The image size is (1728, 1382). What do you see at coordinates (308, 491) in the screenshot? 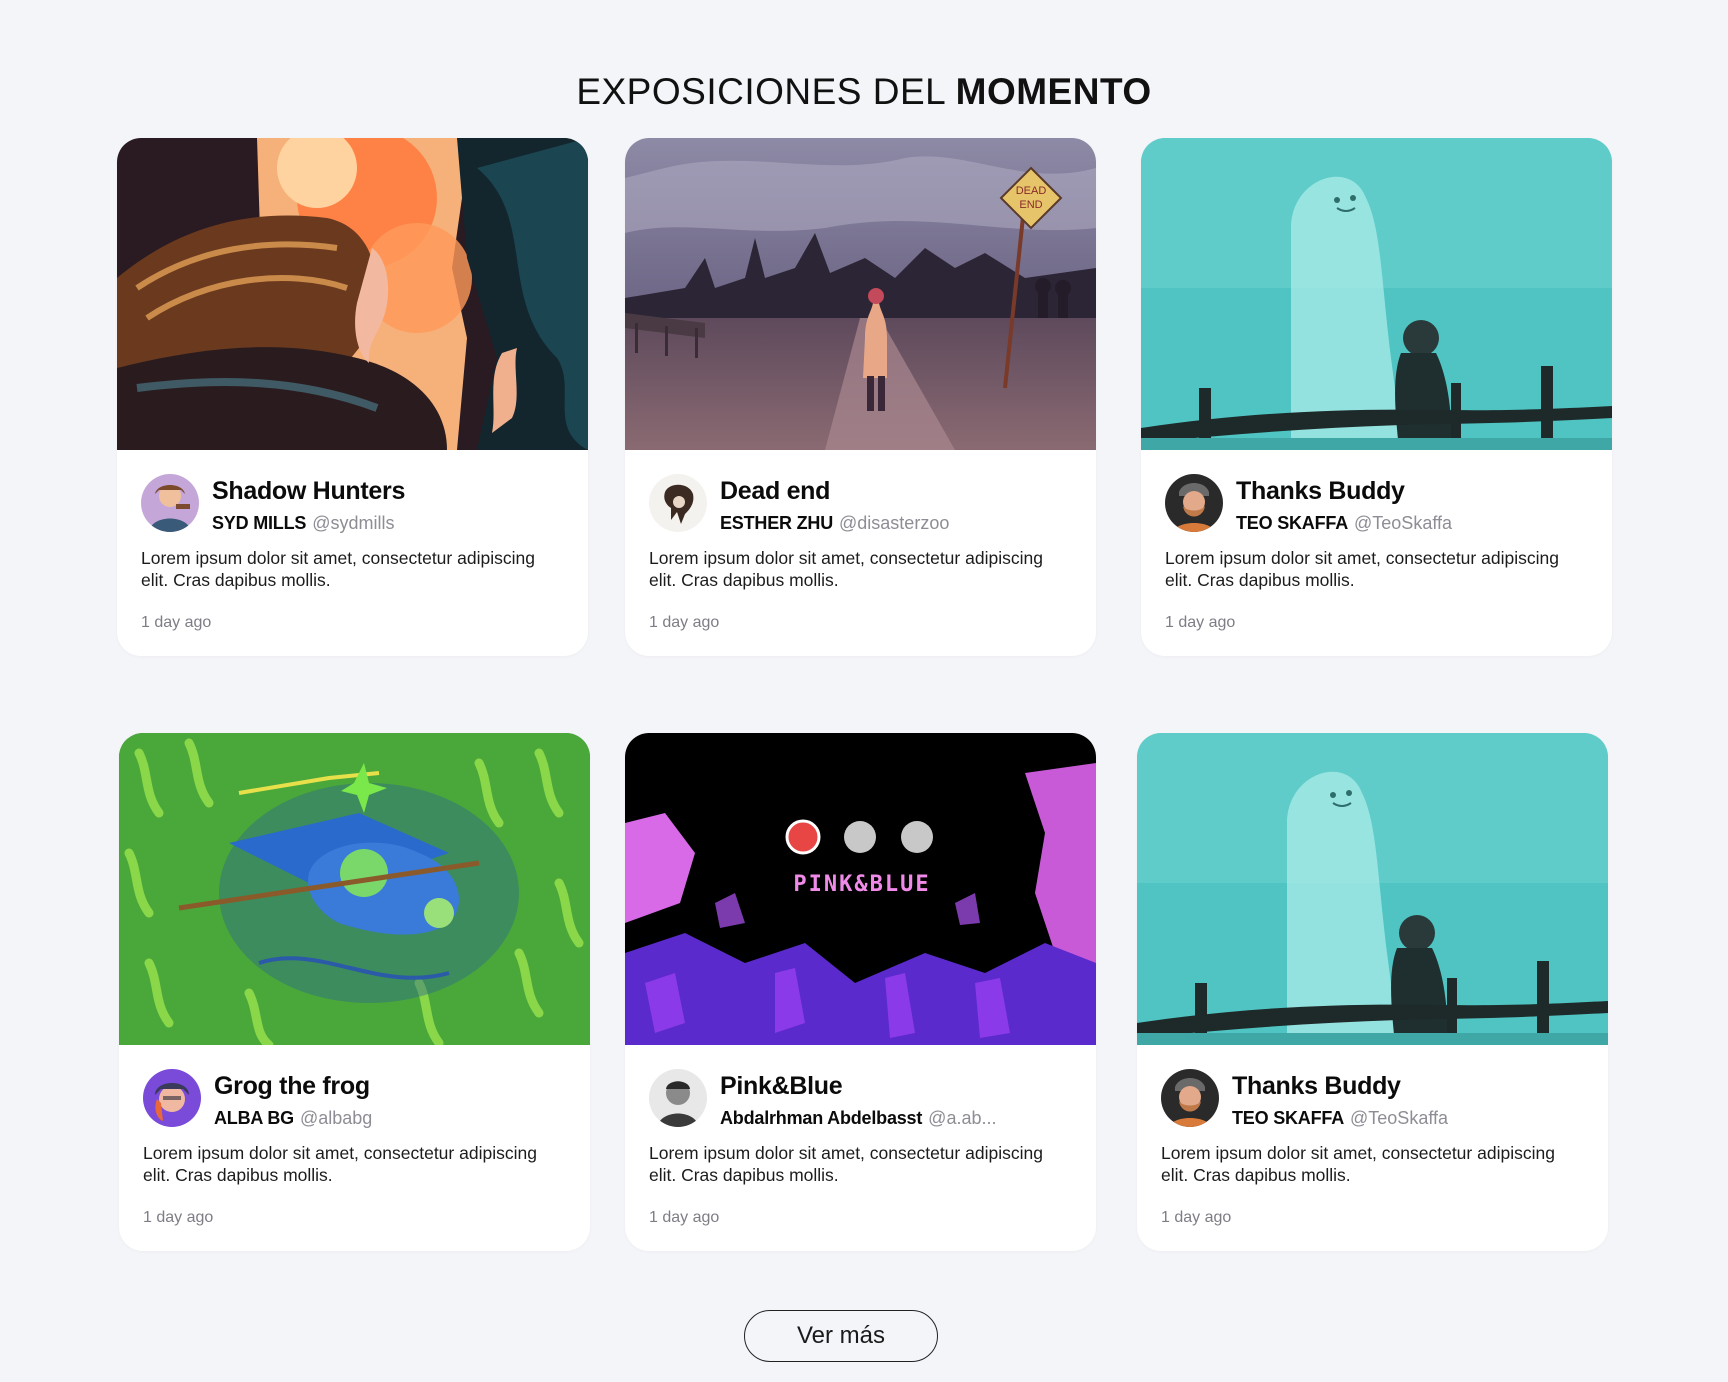
I see `card-title: Shadow Hunters` at bounding box center [308, 491].